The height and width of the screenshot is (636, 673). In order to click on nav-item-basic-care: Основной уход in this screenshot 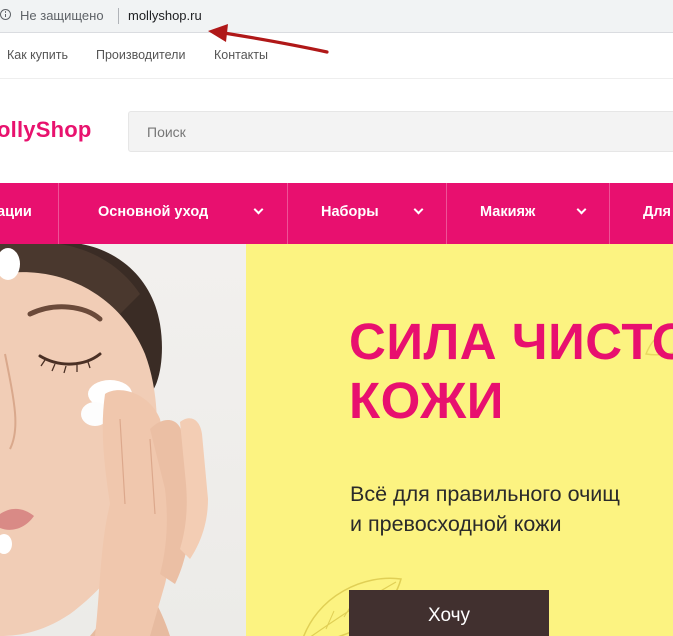, I will do `click(173, 213)`.